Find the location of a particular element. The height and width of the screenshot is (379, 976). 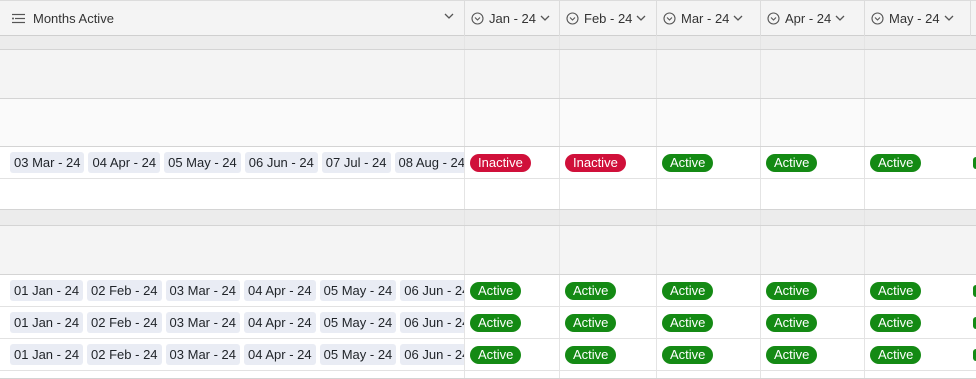

column-header-month: Feb - 24 is located at coordinates (607, 18).